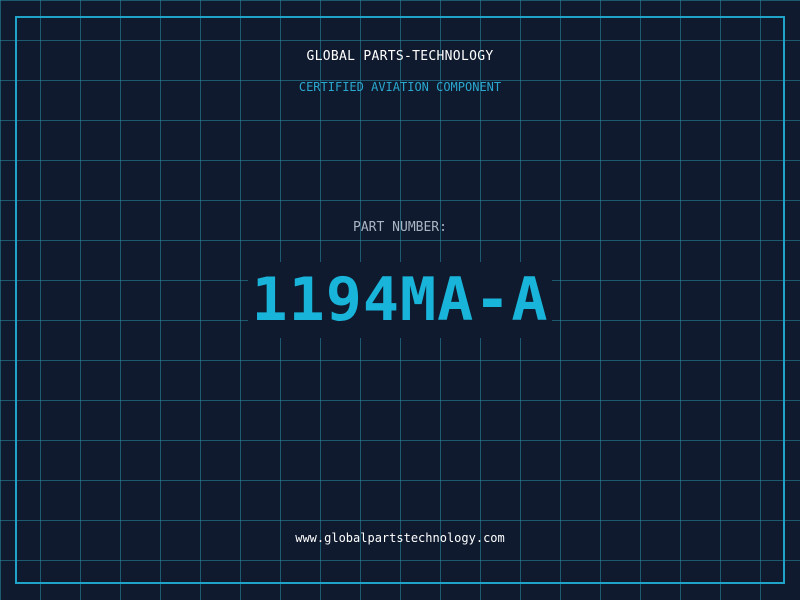 The height and width of the screenshot is (600, 800). I want to click on part-number-container: 1194MA-A, so click(400, 300).